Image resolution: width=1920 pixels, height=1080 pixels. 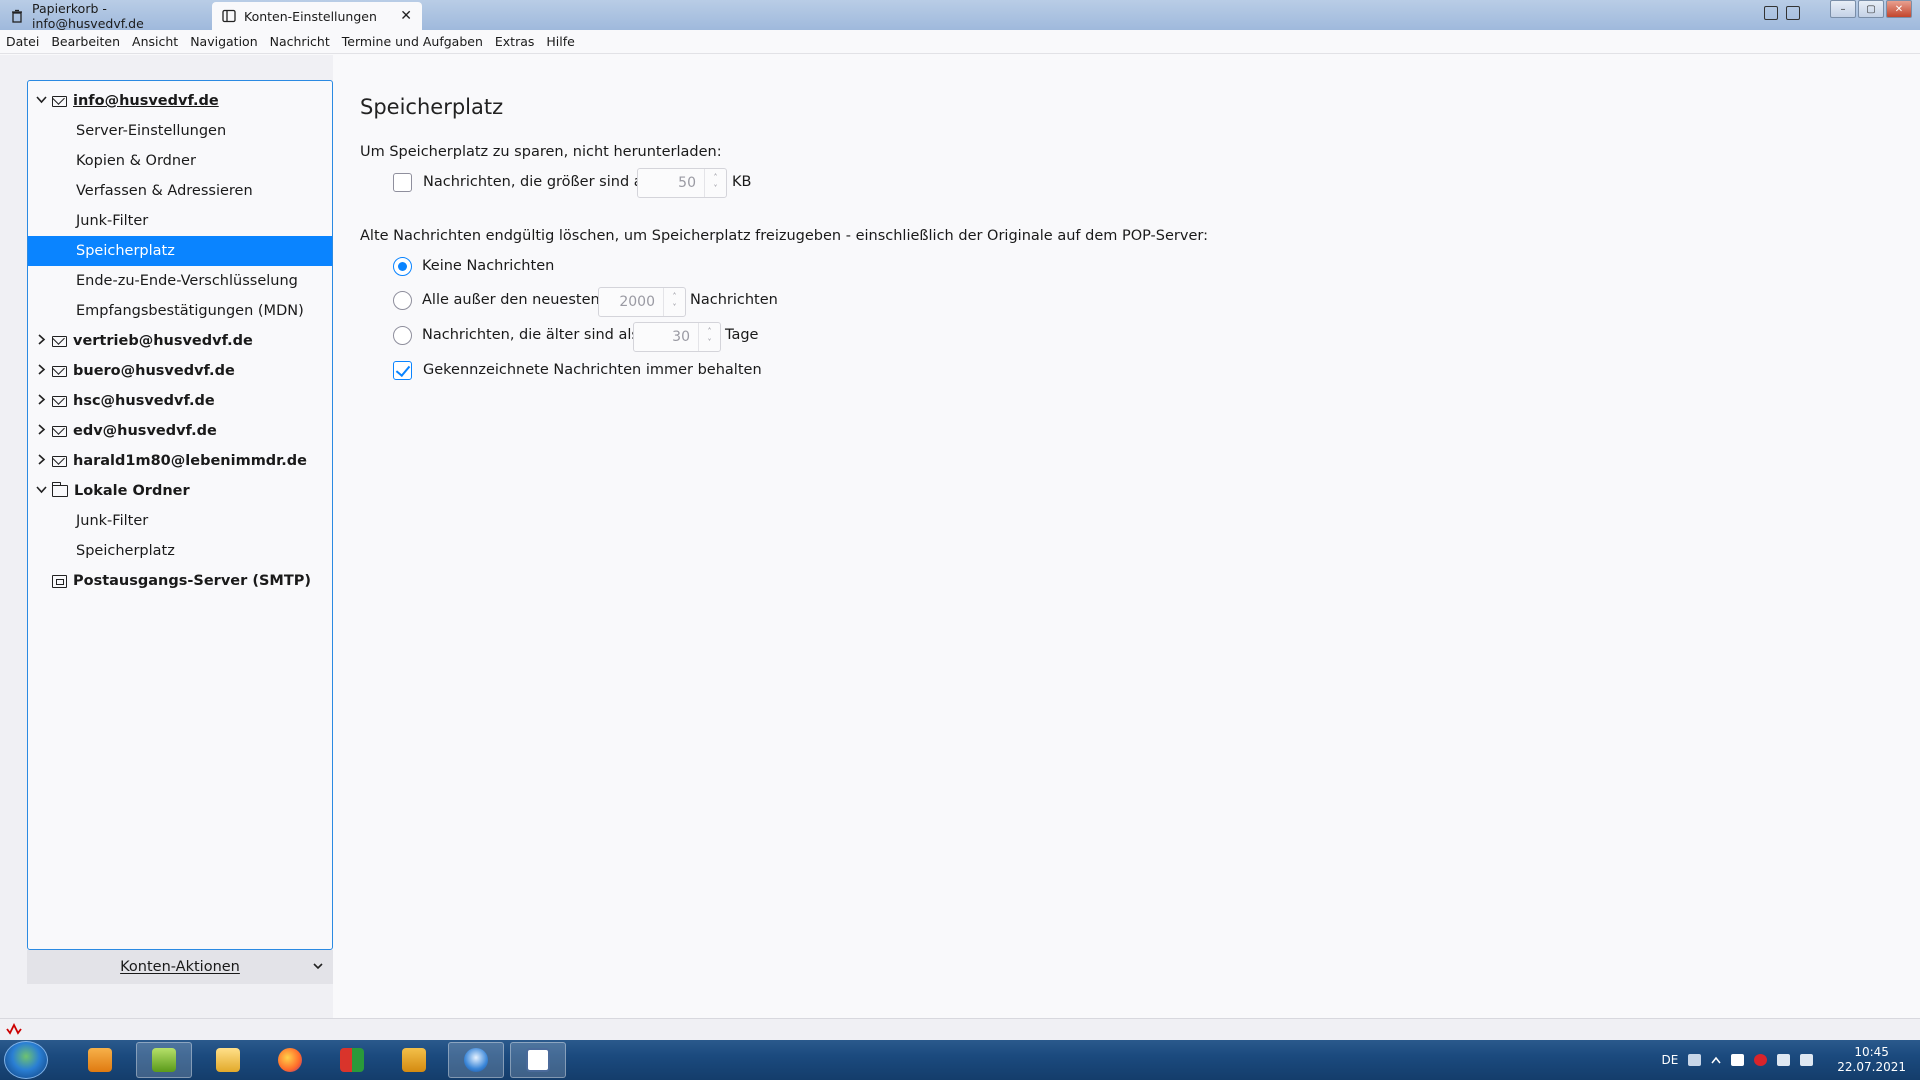 What do you see at coordinates (22, 41) in the screenshot?
I see `menu-datei: Datei` at bounding box center [22, 41].